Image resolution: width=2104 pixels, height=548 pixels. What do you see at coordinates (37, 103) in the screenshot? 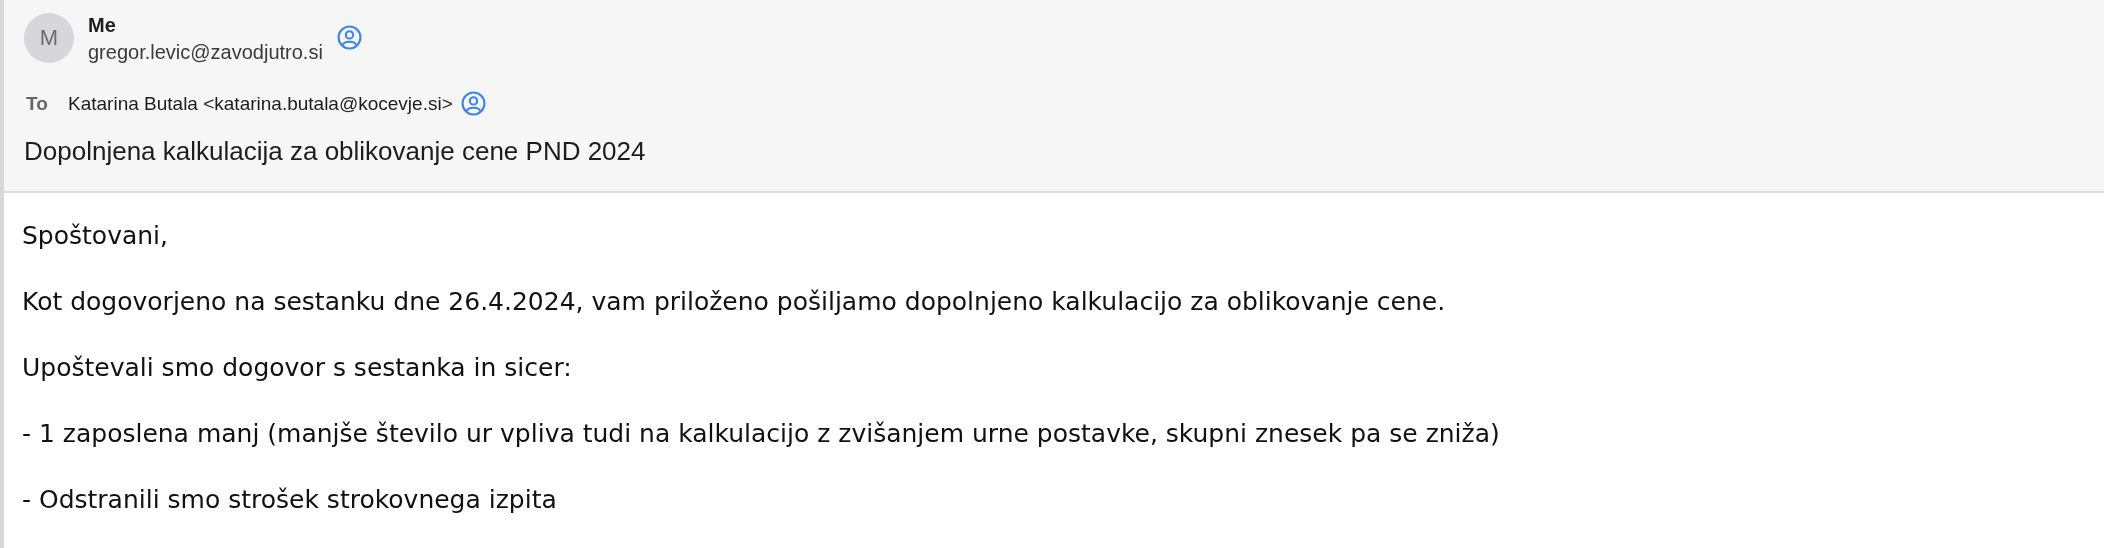
I see `to-label: To` at bounding box center [37, 103].